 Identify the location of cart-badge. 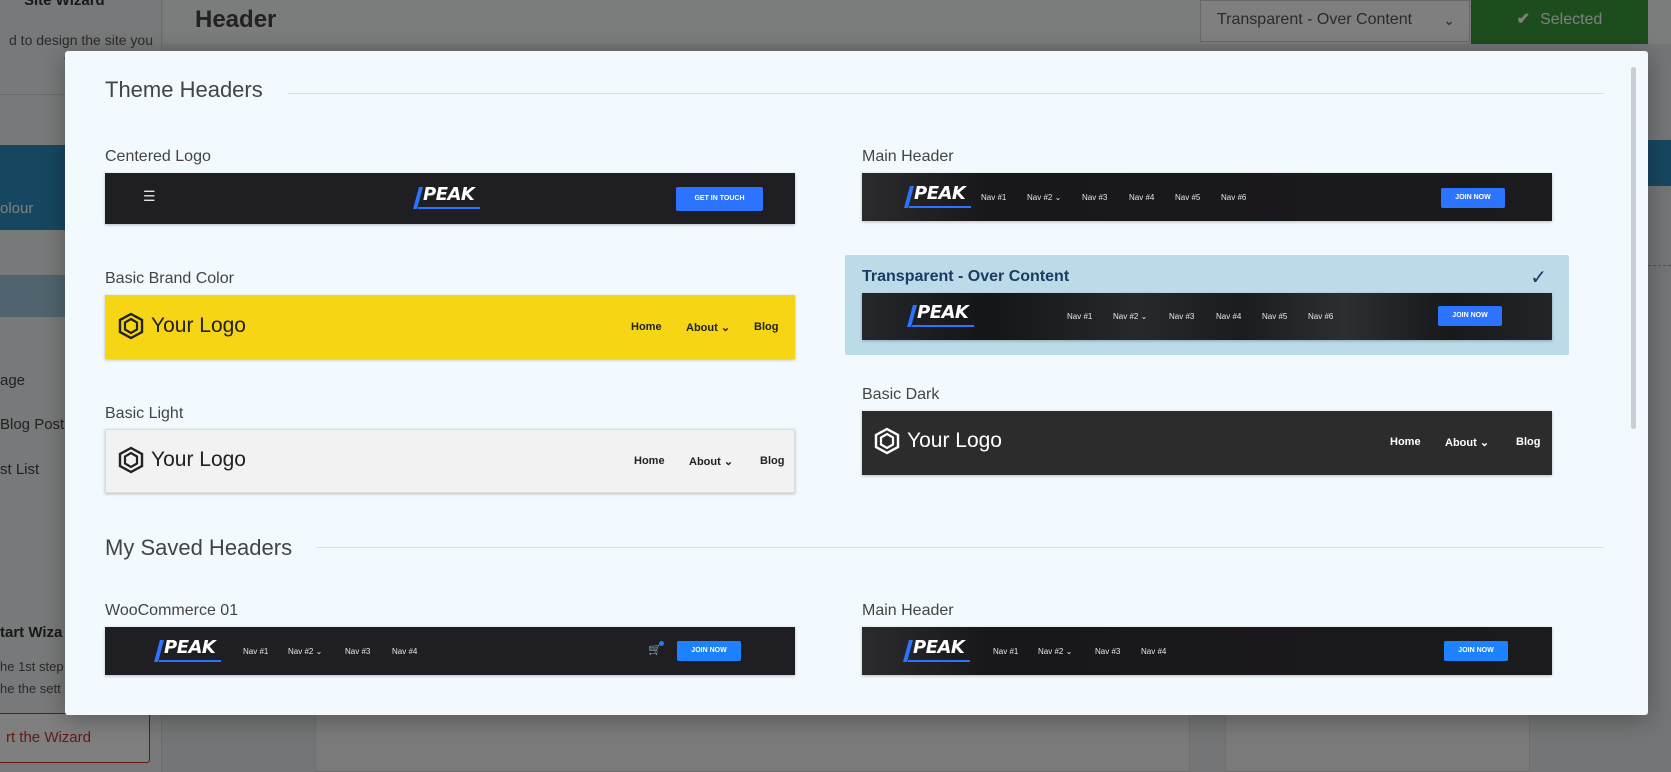
(661, 643).